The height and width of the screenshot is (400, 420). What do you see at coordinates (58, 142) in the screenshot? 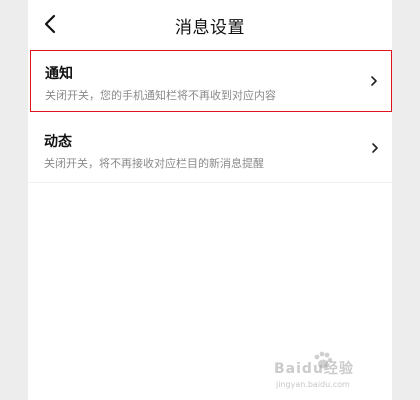
I see `settings-item-title: 动态` at bounding box center [58, 142].